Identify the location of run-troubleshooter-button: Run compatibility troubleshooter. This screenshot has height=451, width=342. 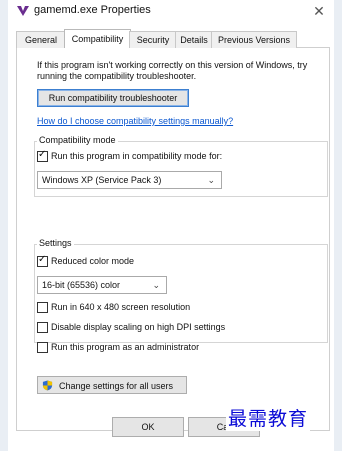
(113, 98).